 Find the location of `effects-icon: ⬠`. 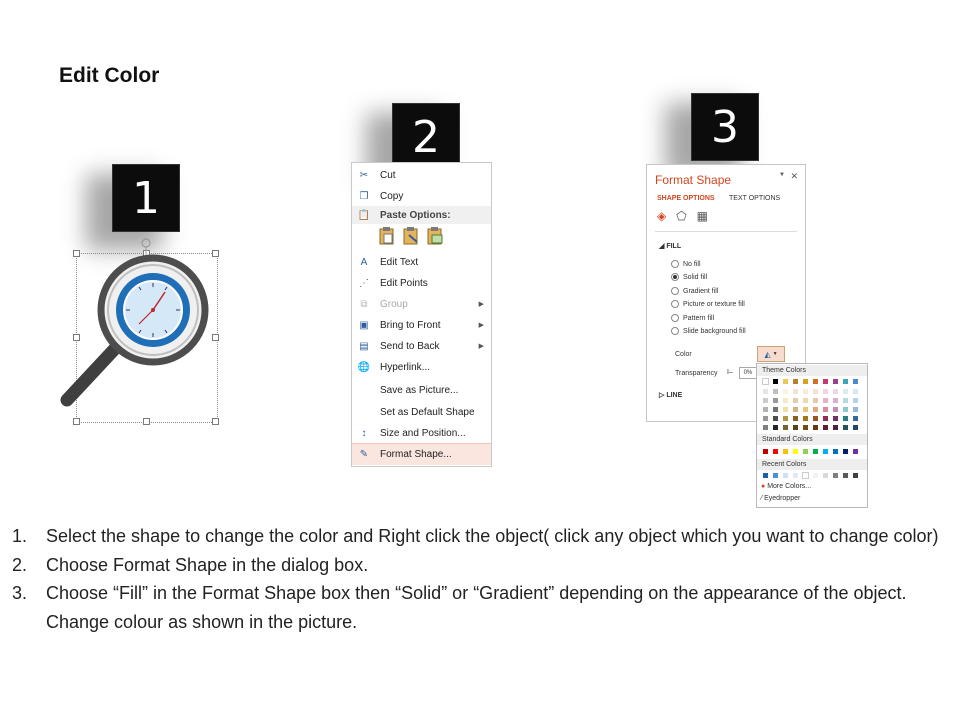

effects-icon: ⬠ is located at coordinates (681, 216).